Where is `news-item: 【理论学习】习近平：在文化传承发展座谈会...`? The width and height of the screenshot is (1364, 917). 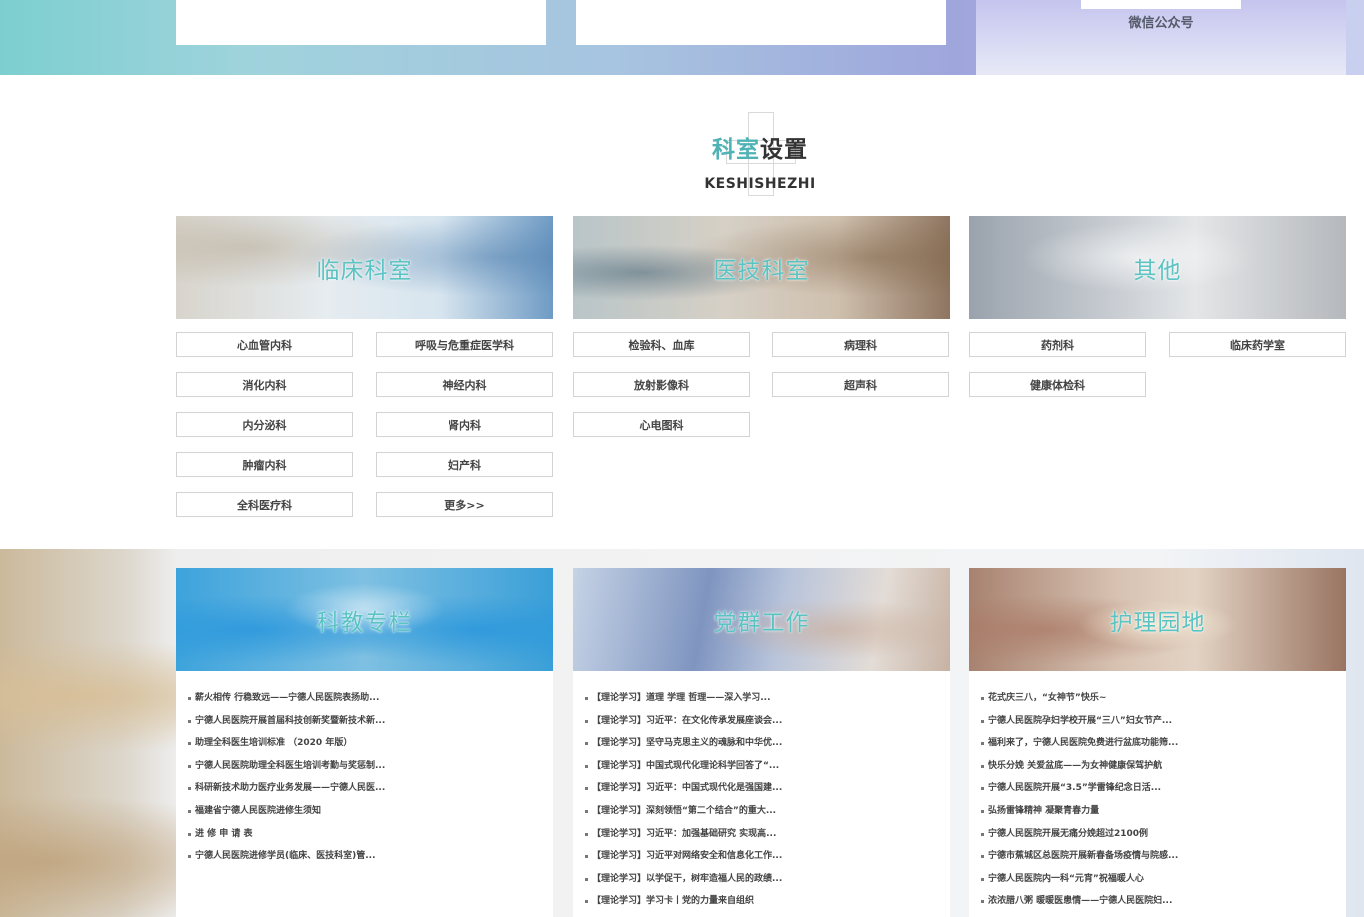 news-item: 【理论学习】习近平：在文化传承发展座谈会... is located at coordinates (767, 721).